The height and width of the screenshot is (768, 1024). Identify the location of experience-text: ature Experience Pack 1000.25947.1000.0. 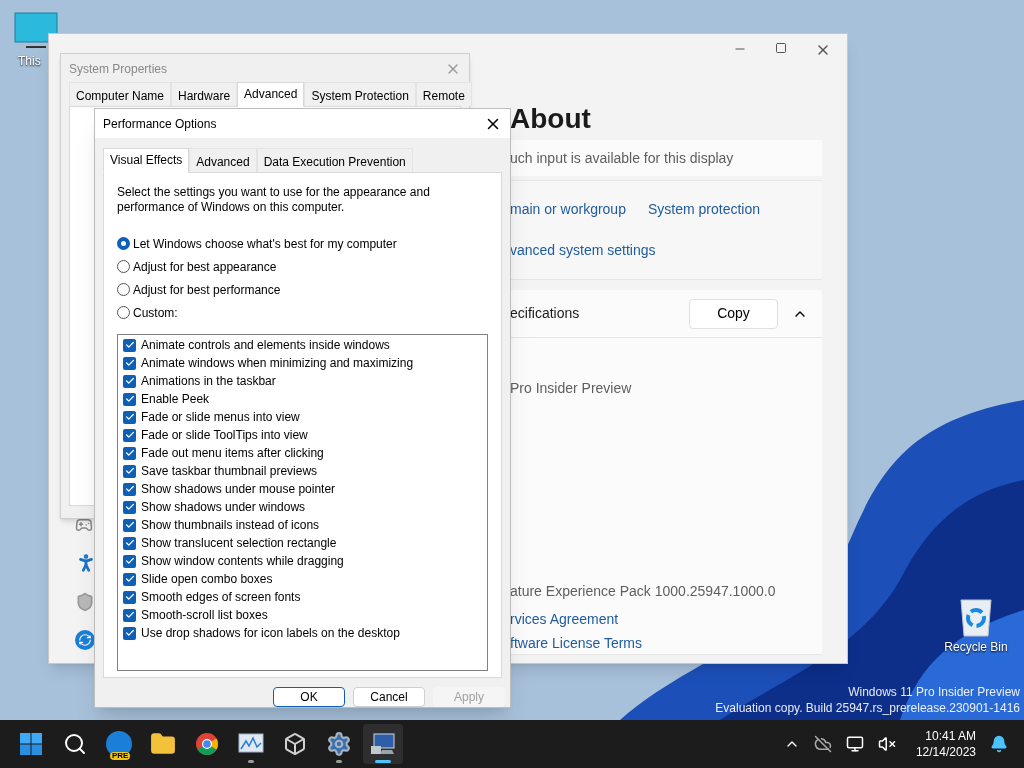
(643, 591).